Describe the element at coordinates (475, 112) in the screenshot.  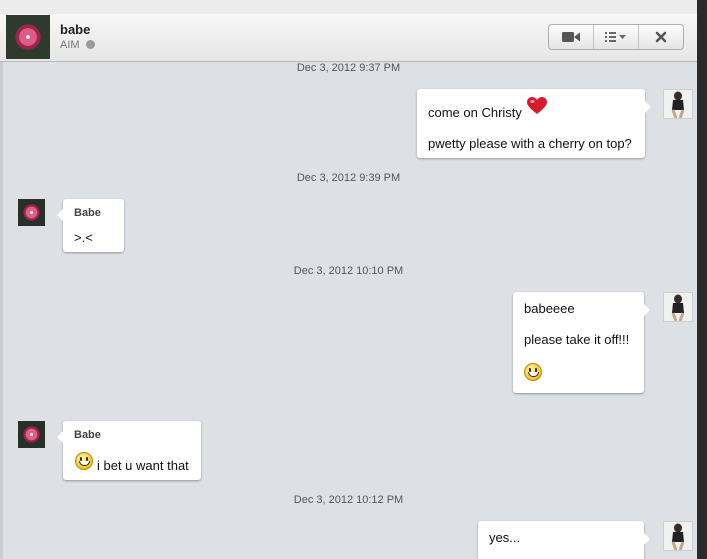
I see `message-text: come on Christy` at that location.